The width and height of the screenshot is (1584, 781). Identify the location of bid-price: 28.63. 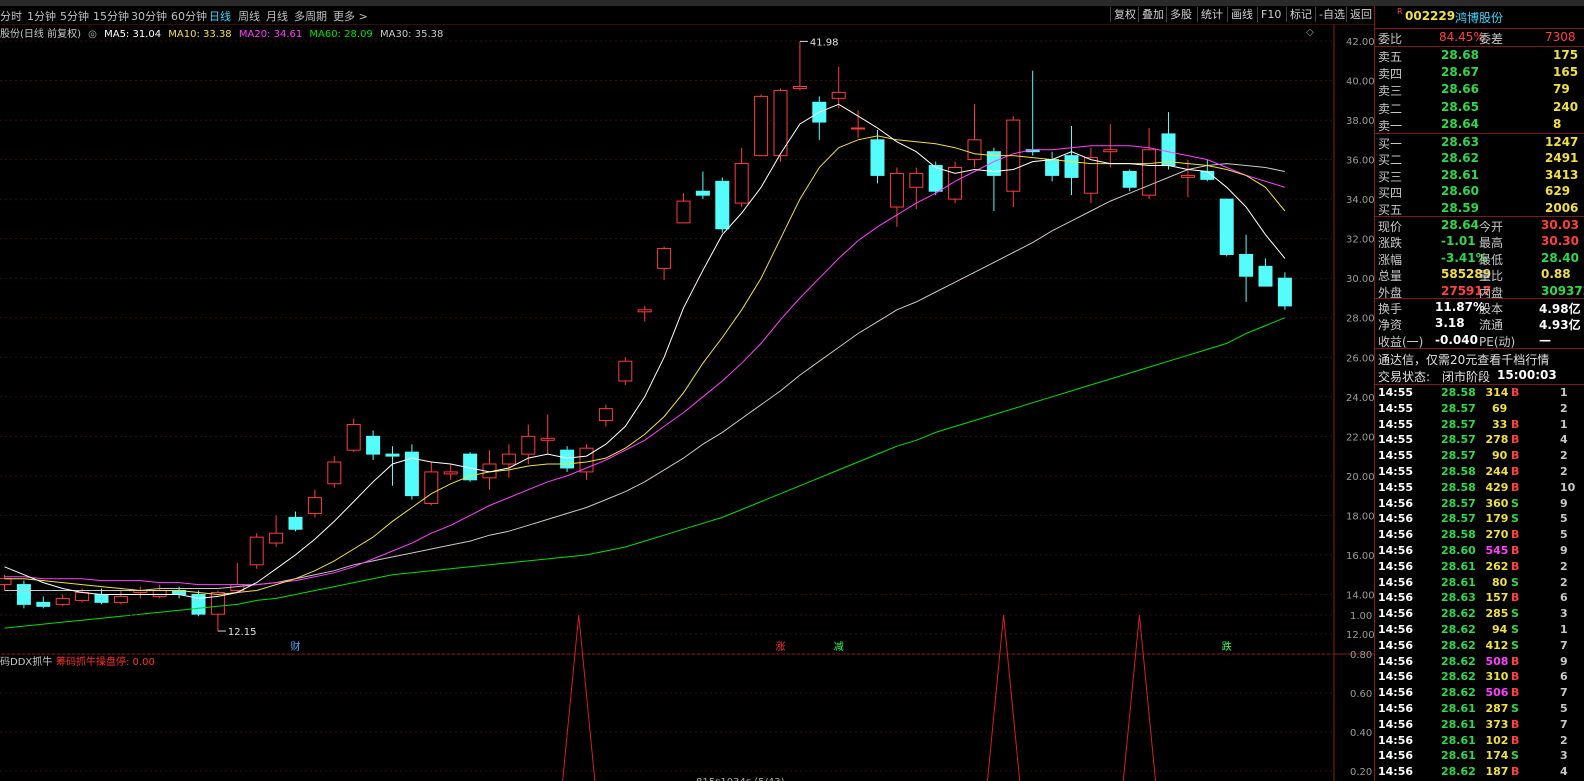
(1460, 142).